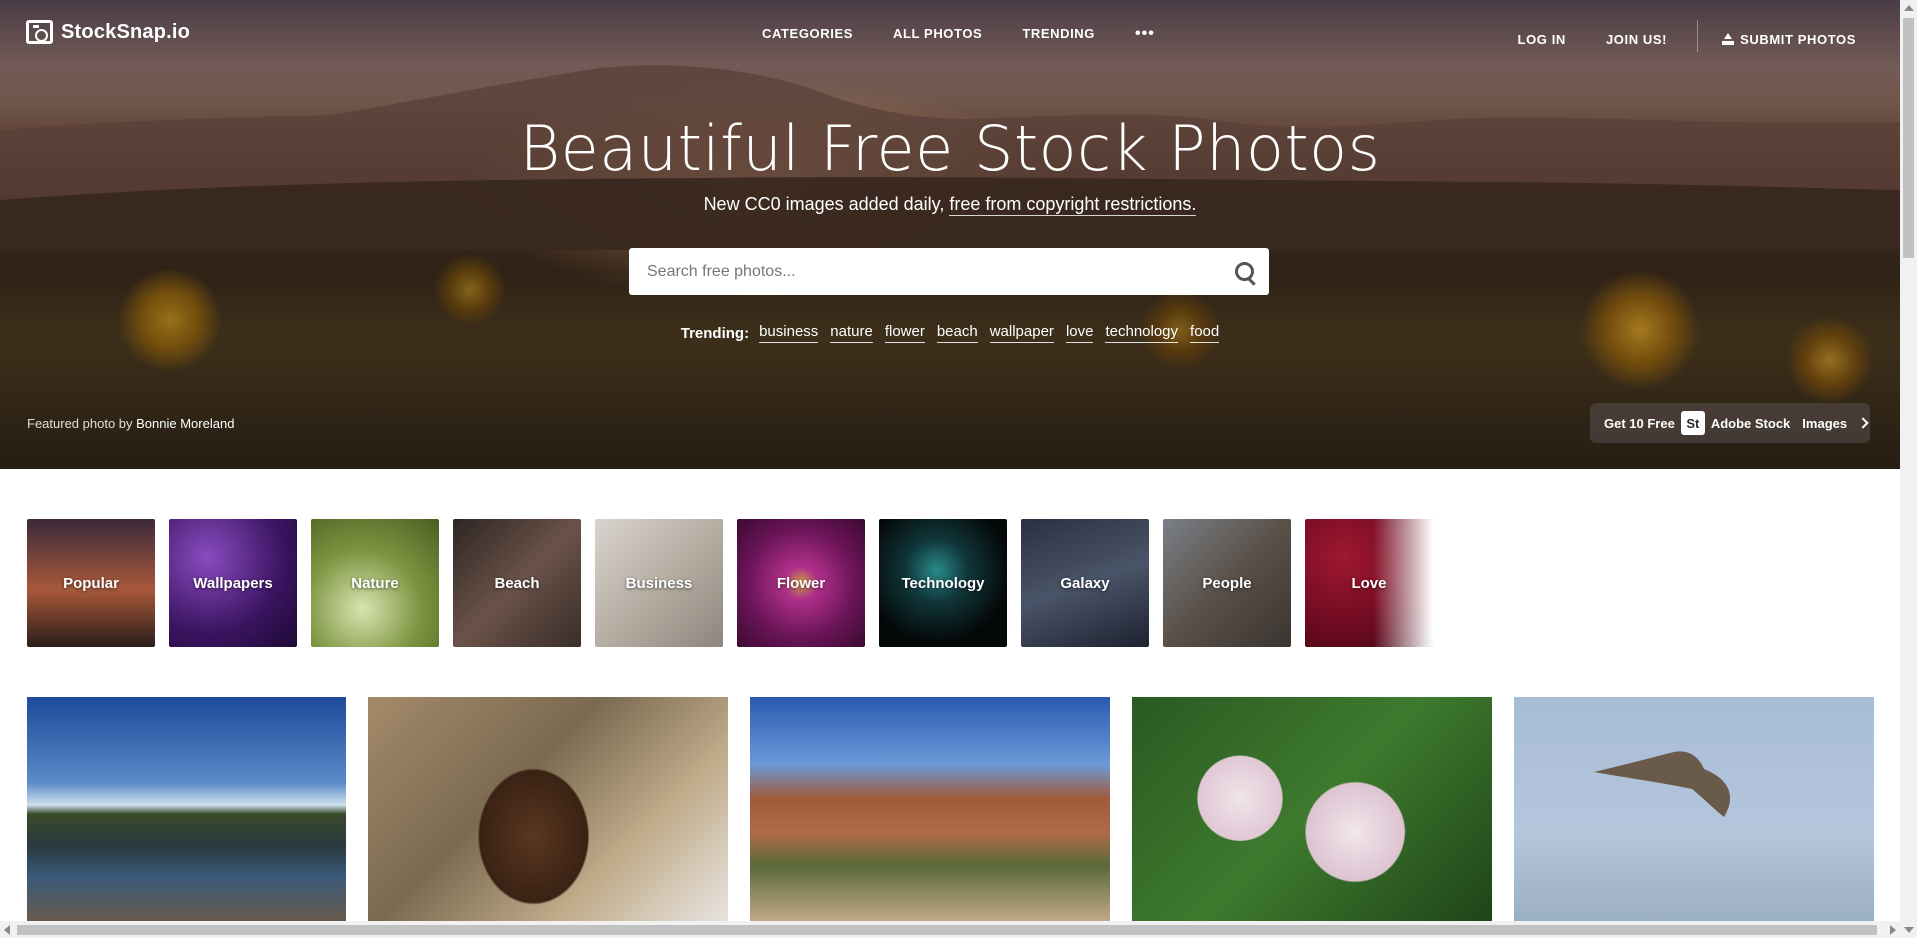 This screenshot has width=1917, height=938. What do you see at coordinates (957, 333) in the screenshot?
I see `trending-tag-beach: beach` at bounding box center [957, 333].